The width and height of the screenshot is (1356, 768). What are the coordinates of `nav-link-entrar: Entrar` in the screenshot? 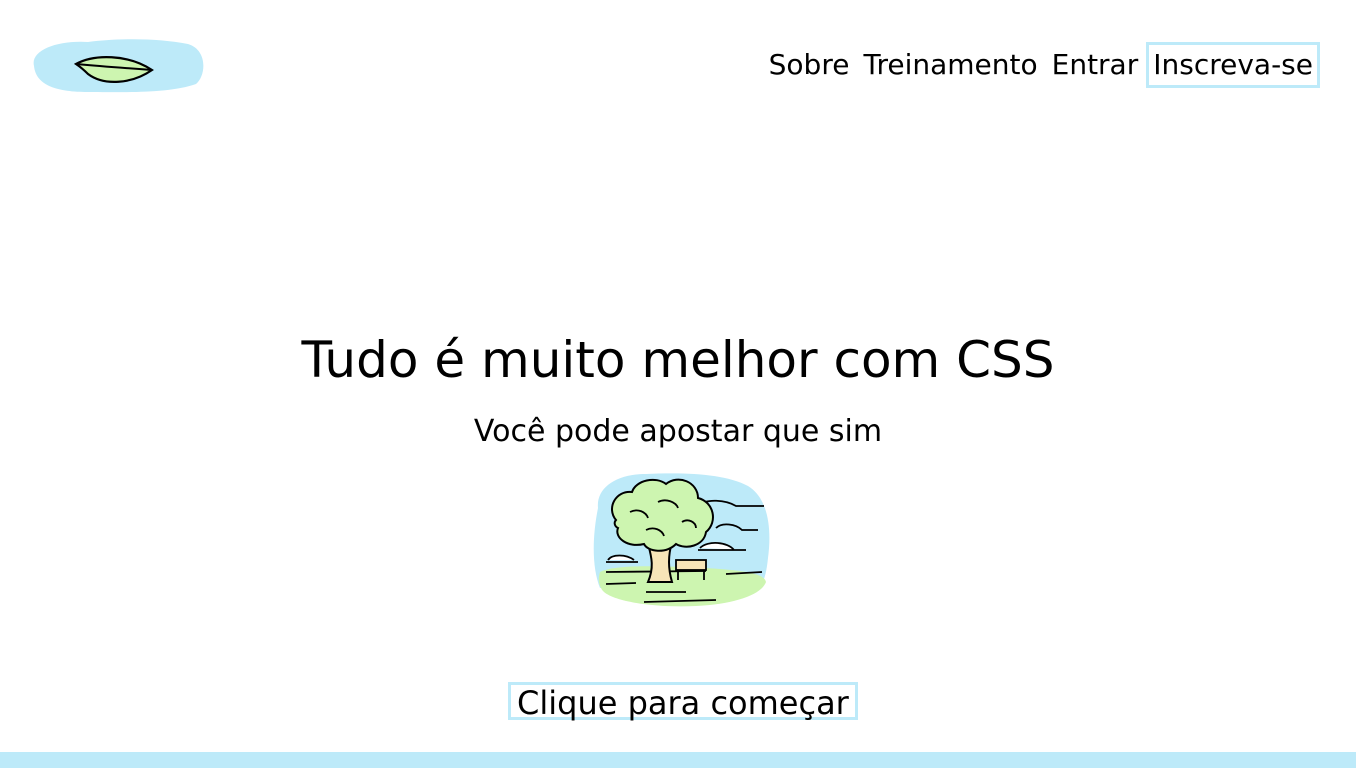 It's located at (1095, 65).